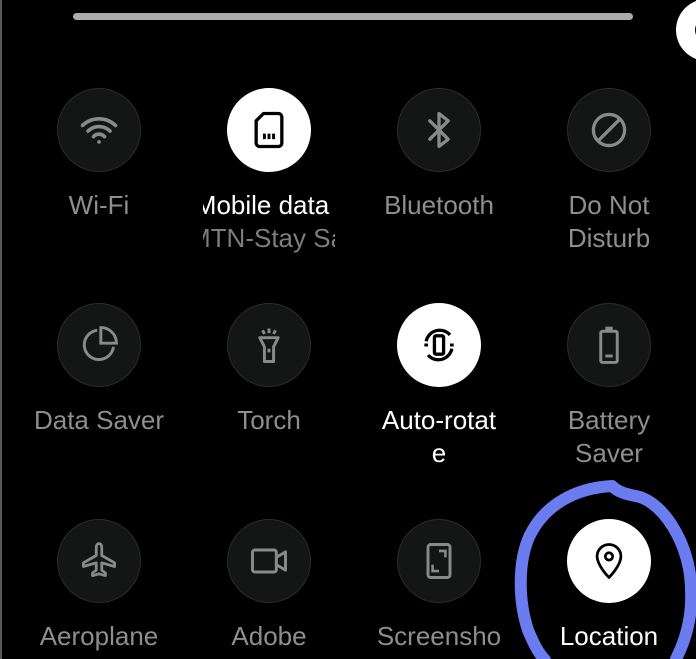 Image resolution: width=696 pixels, height=659 pixels. I want to click on tile-auto-rotate: Auto-rotat e, so click(439, 386).